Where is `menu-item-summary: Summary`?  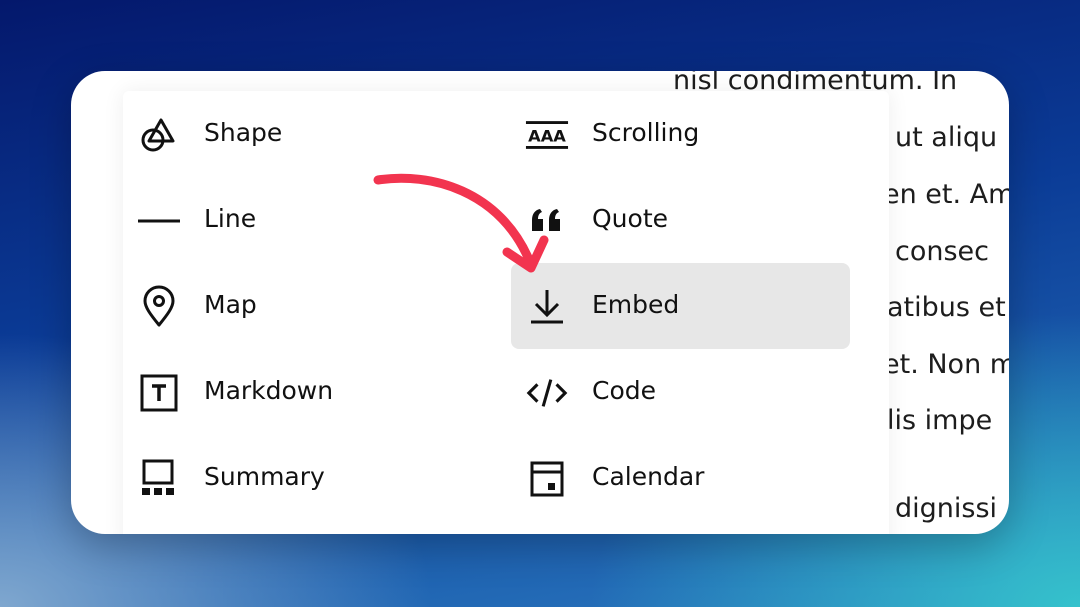 menu-item-summary: Summary is located at coordinates (292, 478).